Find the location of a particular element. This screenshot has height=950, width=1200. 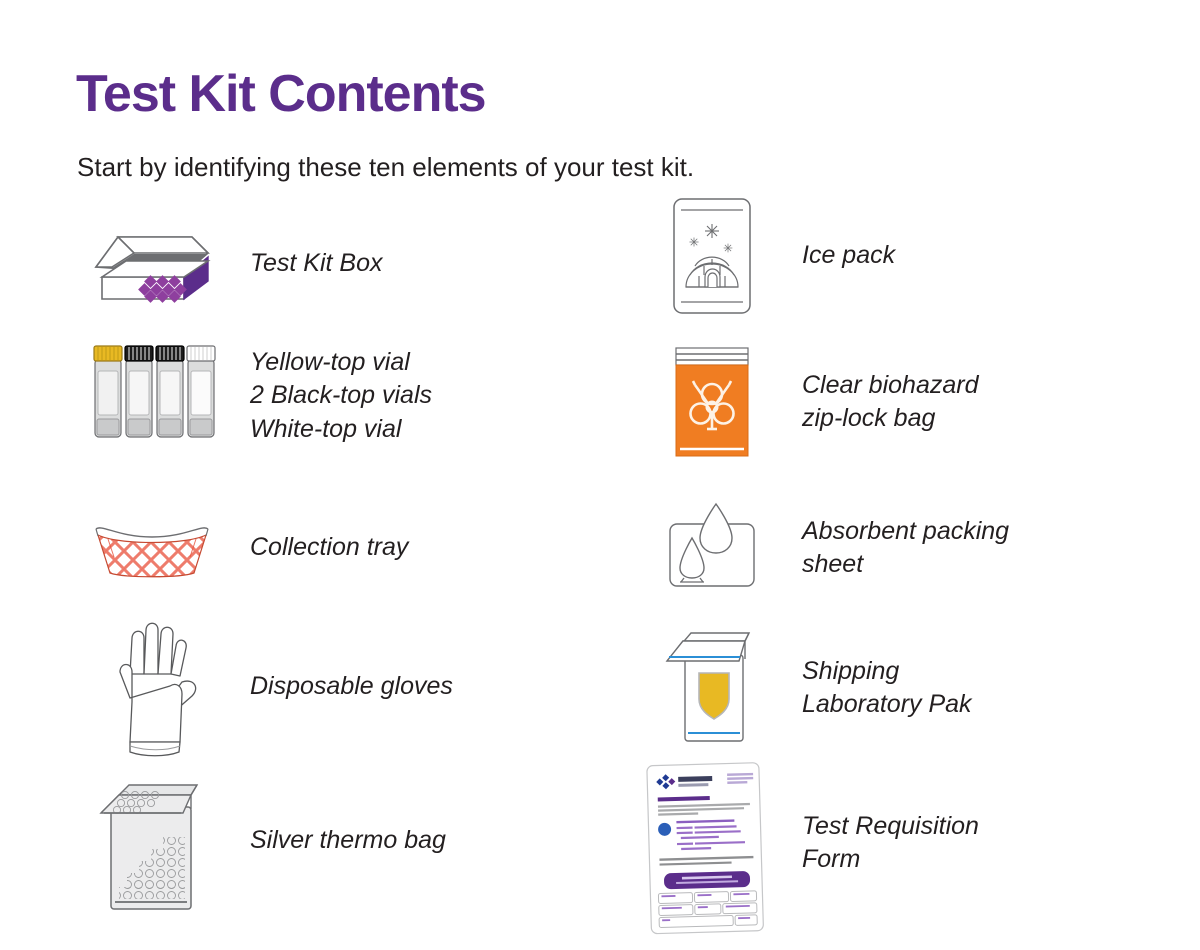

list-item-label: Ice pack is located at coordinates (849, 255).